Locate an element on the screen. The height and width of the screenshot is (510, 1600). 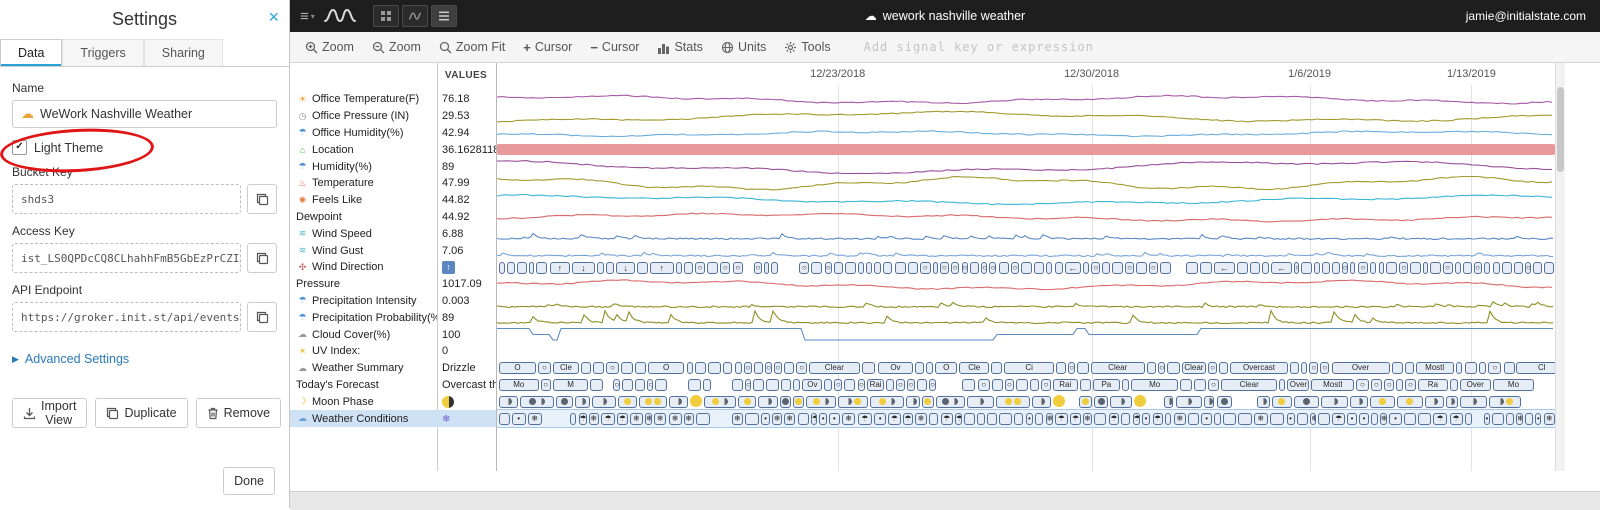
signal-key-input is located at coordinates (1033, 47).